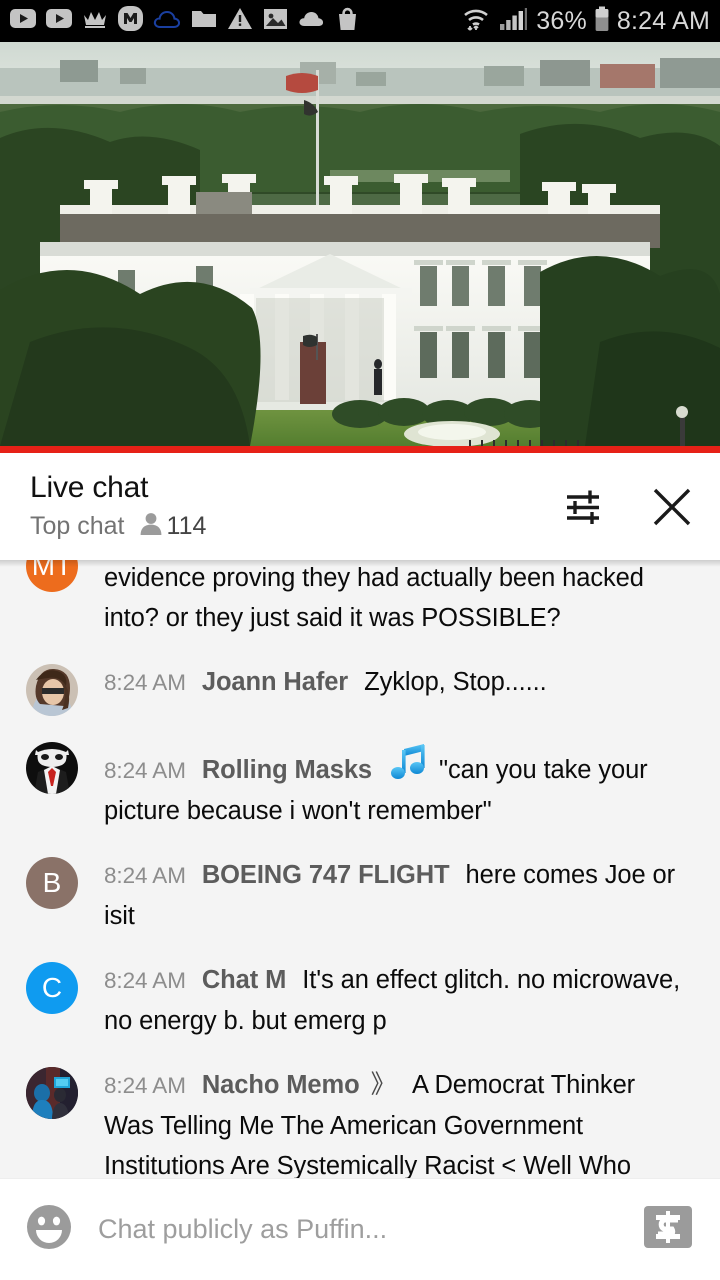 Image resolution: width=720 pixels, height=1280 pixels. I want to click on image-icon, so click(275, 21).